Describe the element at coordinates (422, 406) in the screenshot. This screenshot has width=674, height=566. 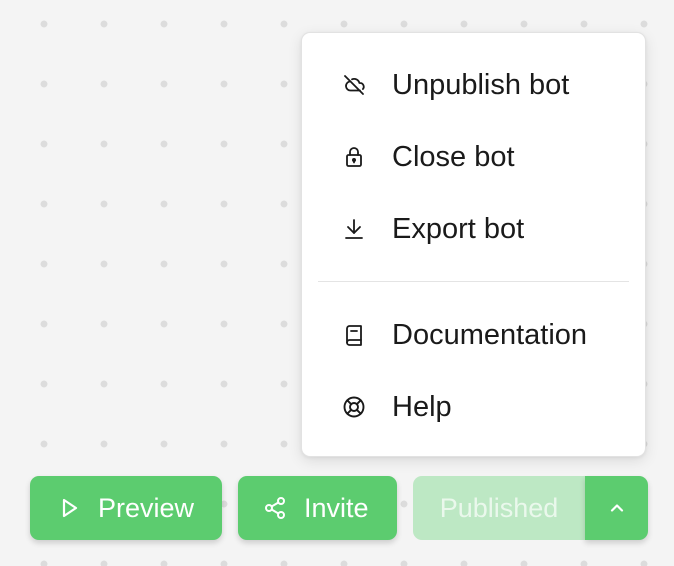
I see `menu-item-label: Help` at that location.